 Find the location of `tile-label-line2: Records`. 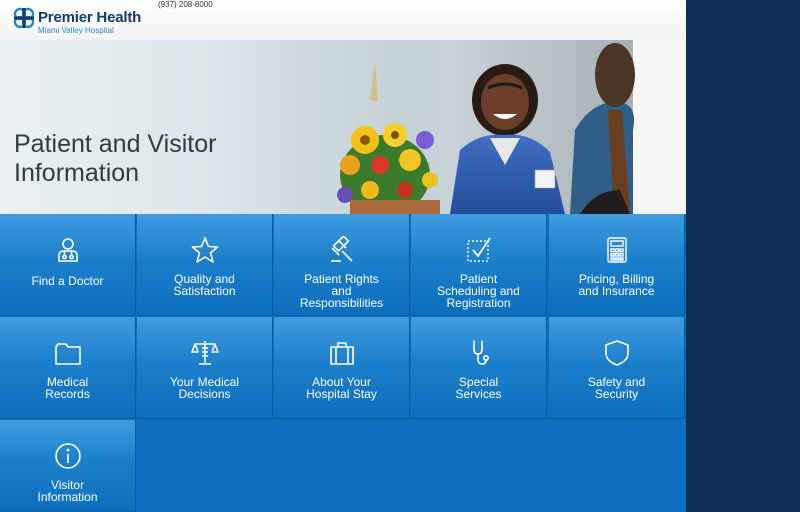

tile-label-line2: Records is located at coordinates (67, 394).